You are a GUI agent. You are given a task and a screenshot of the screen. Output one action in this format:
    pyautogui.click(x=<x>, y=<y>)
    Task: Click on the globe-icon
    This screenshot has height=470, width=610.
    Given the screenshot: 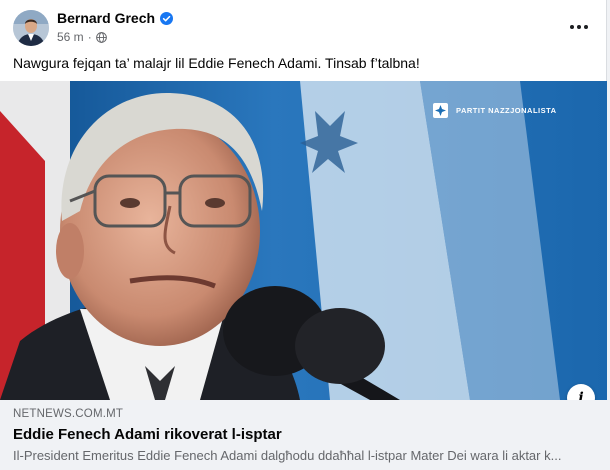 What is the action you would take?
    pyautogui.click(x=101, y=37)
    